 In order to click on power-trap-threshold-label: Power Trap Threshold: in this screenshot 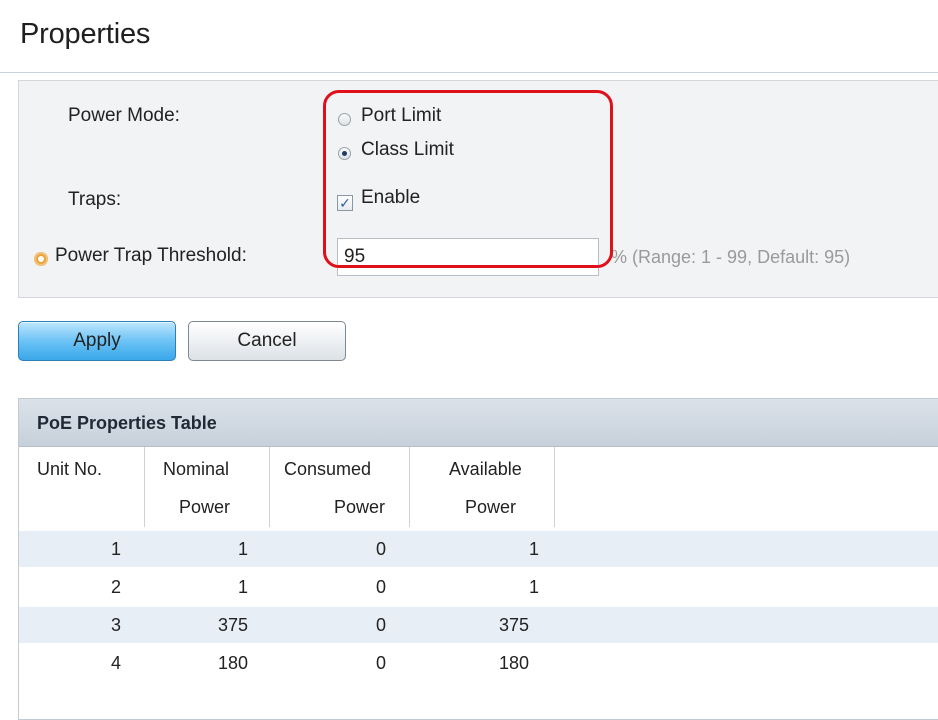, I will do `click(151, 255)`.